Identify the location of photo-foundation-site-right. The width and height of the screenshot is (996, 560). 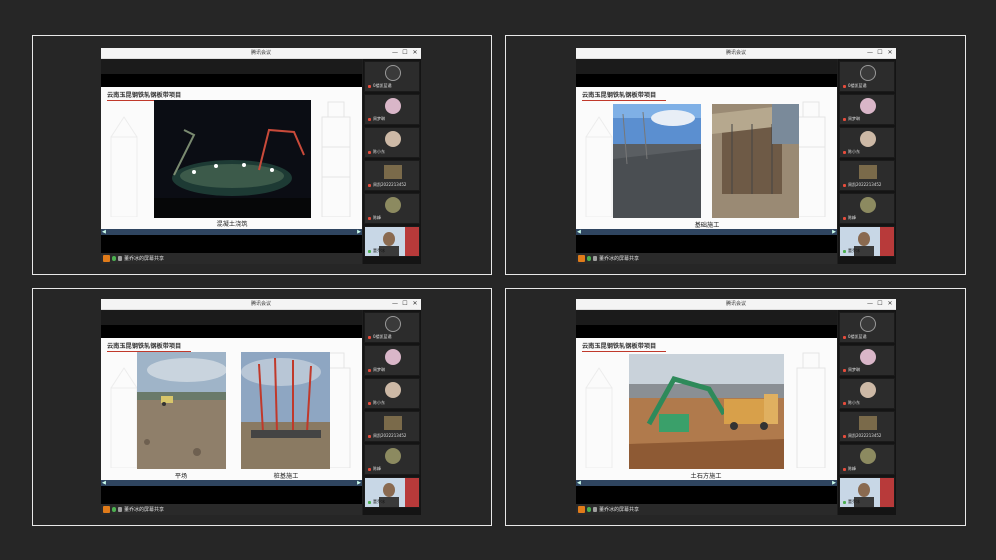
(755, 161).